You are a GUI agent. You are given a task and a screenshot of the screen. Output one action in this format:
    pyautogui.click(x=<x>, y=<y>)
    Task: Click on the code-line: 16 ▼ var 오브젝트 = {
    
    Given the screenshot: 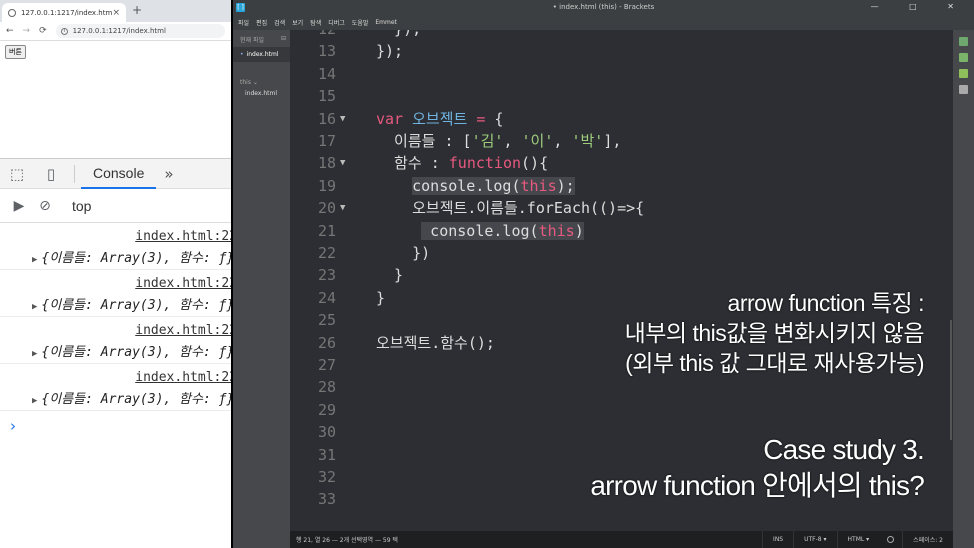 What is the action you would take?
    pyautogui.click(x=620, y=119)
    